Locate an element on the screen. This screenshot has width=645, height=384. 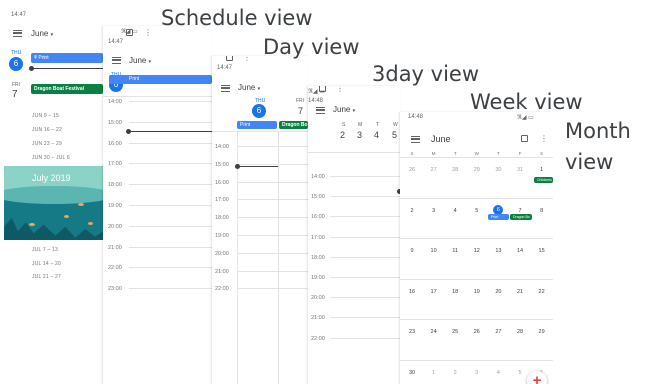
day-cell: 22 is located at coordinates (542, 292).